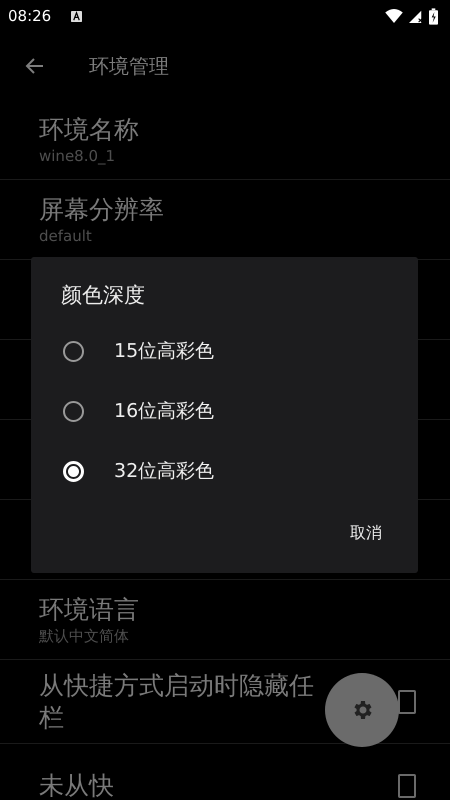  I want to click on option-label: 15位高彩色, so click(164, 351).